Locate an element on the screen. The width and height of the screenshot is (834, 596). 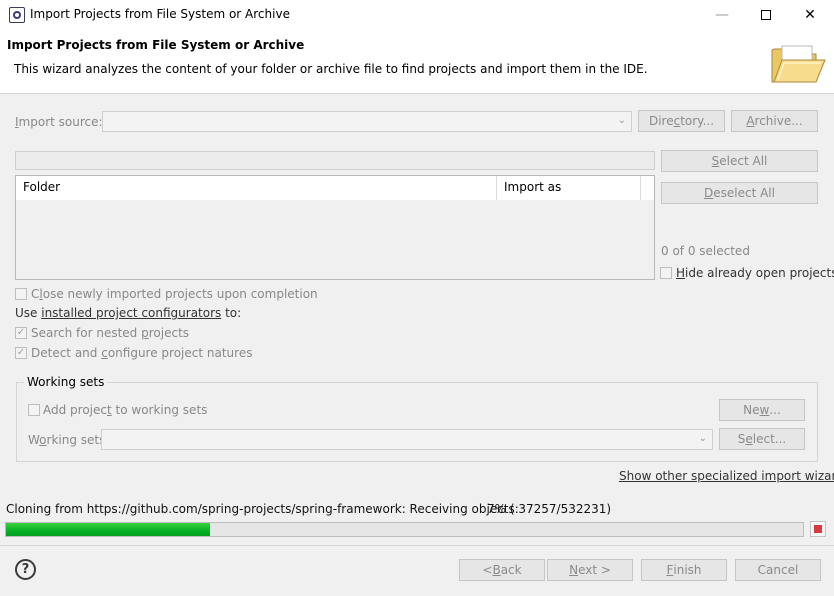
working-sets-group-label: Working sets is located at coordinates (66, 382).